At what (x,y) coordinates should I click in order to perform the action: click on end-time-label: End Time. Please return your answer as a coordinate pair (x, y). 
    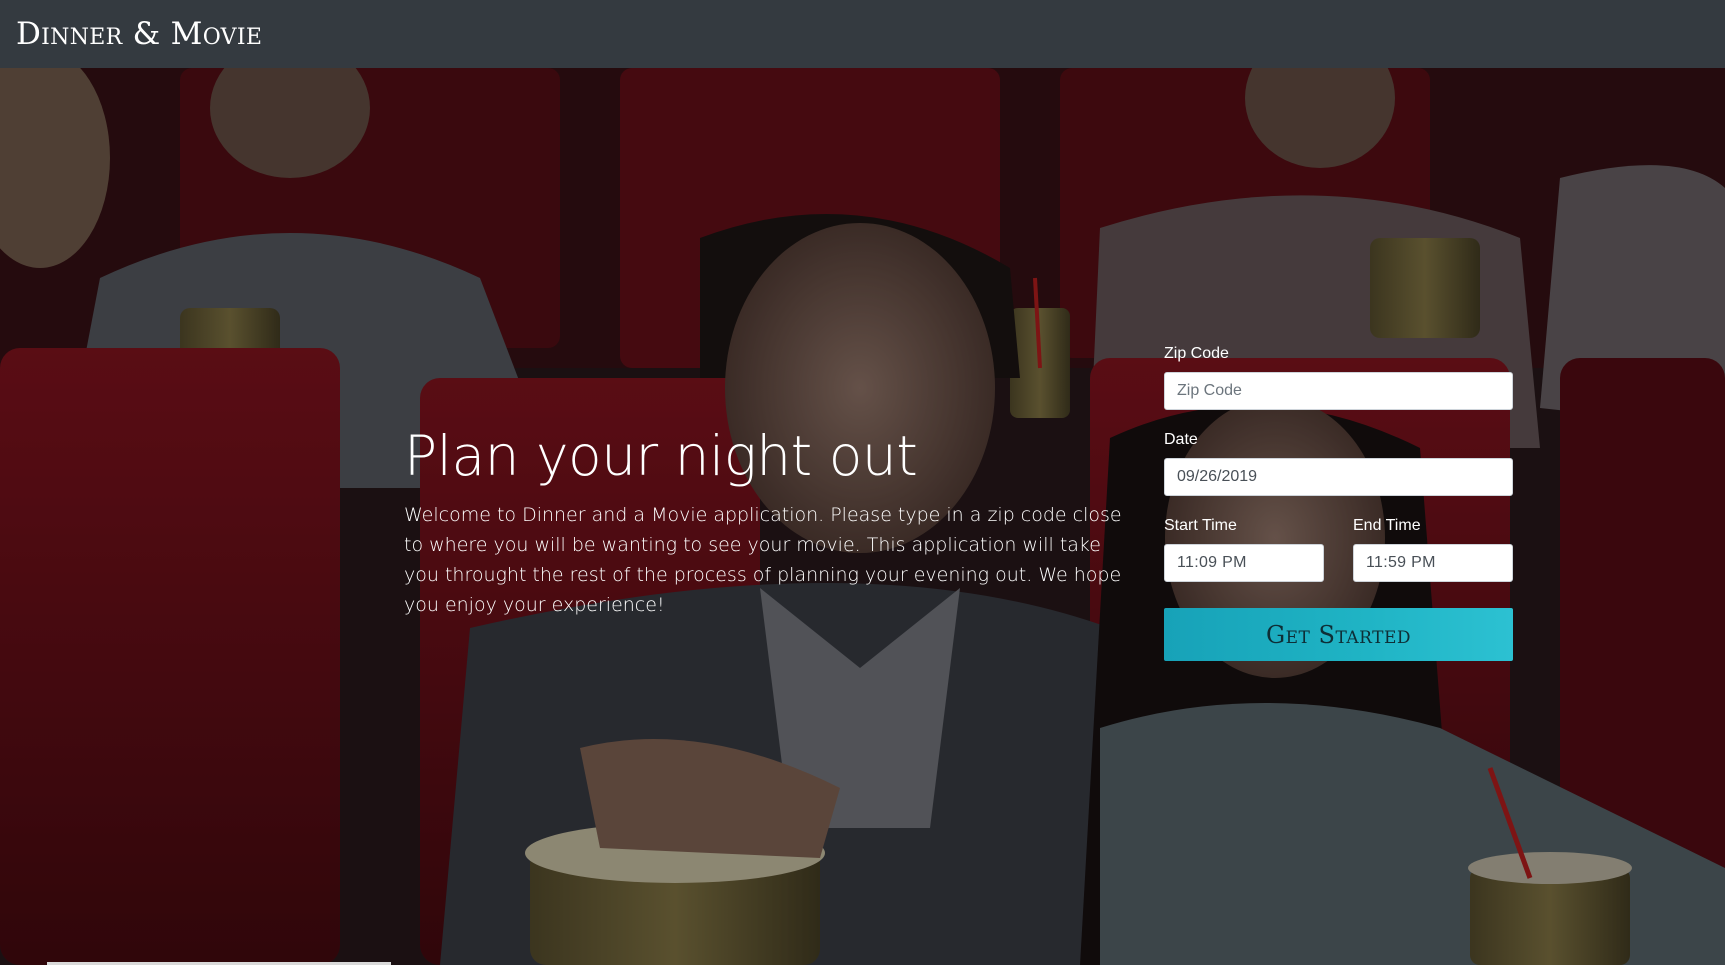
    Looking at the image, I should click on (1387, 525).